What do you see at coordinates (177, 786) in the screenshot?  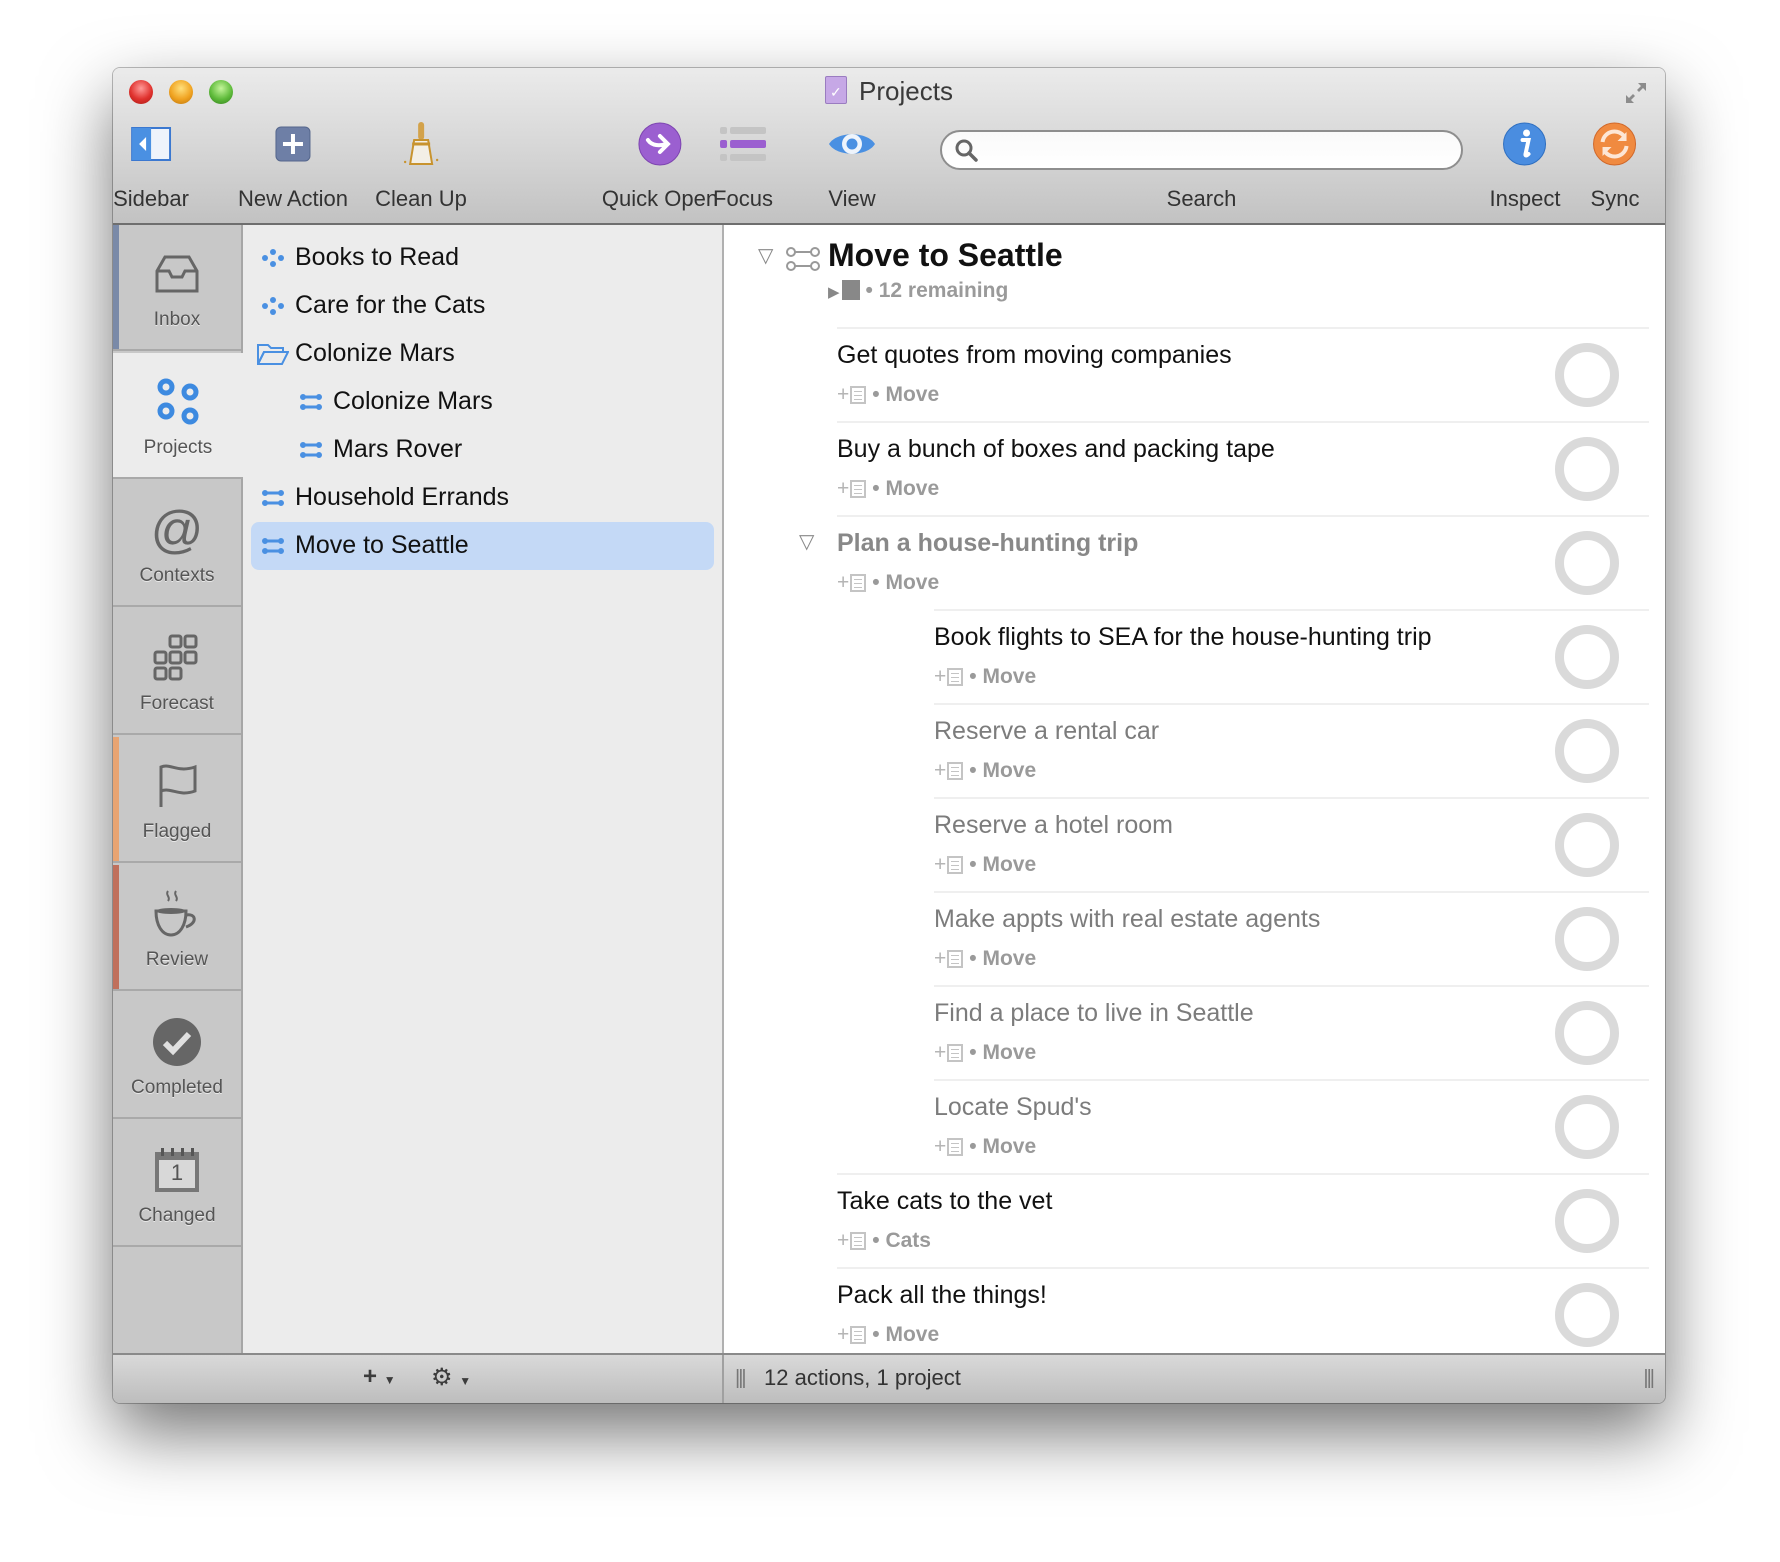 I see `flag-icon` at bounding box center [177, 786].